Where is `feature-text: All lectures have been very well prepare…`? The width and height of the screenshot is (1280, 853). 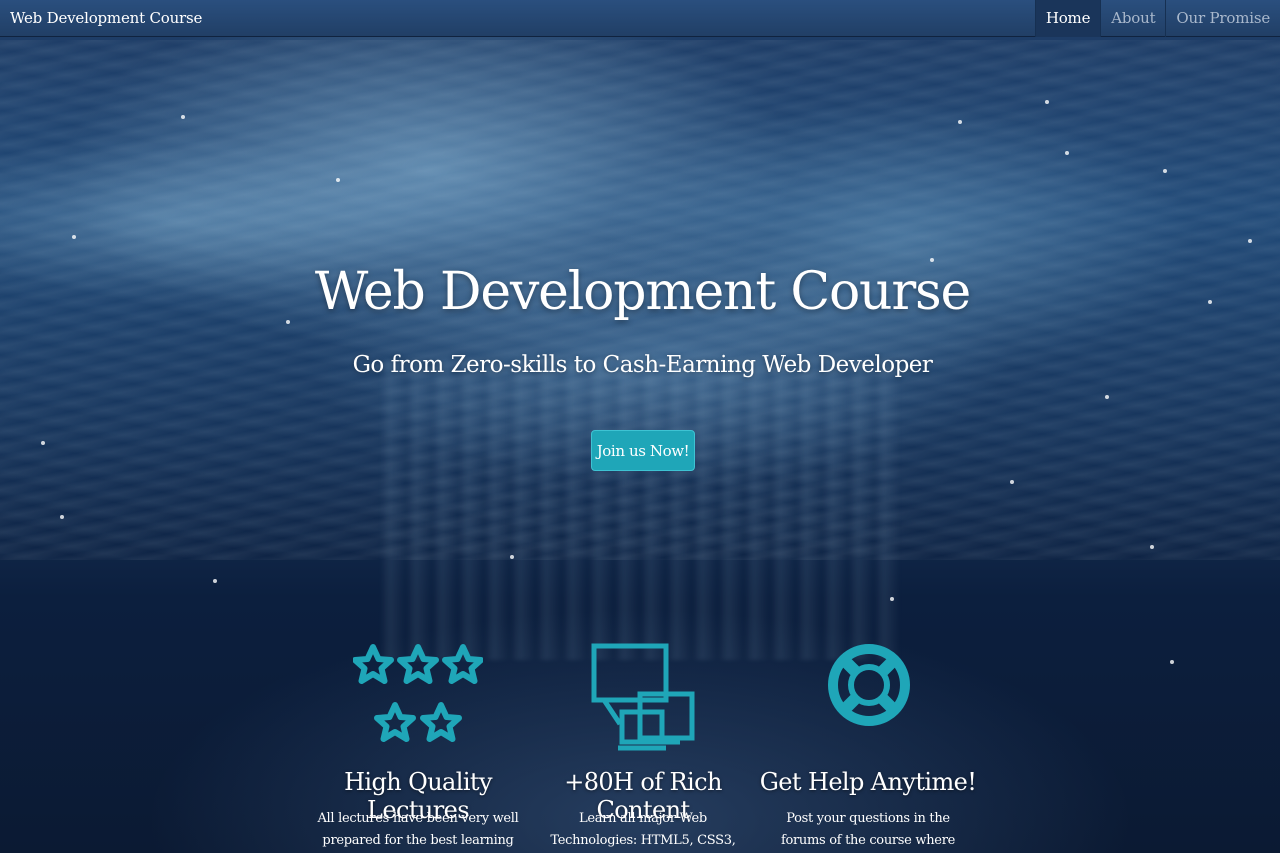 feature-text: All lectures have been very well prepare… is located at coordinates (418, 829).